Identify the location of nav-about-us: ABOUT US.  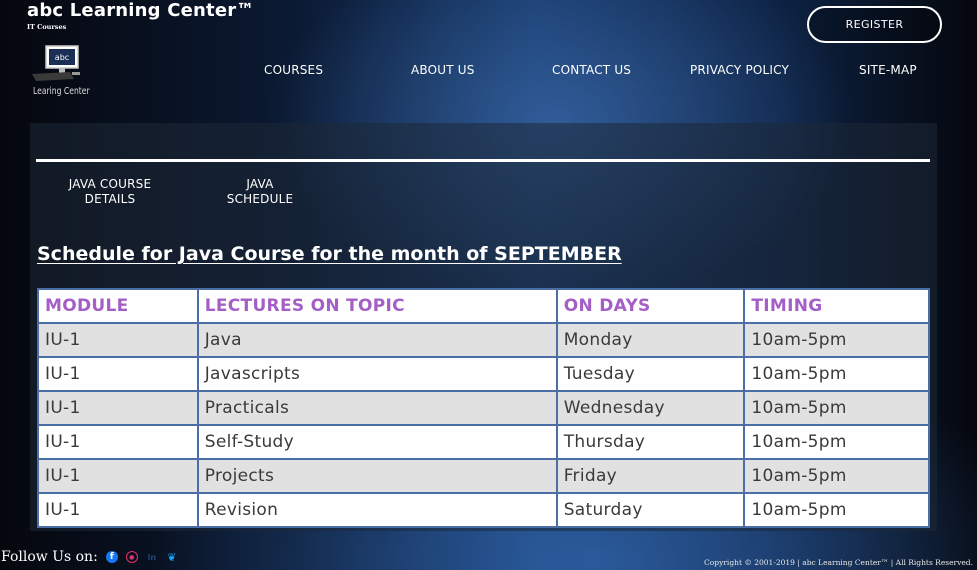
(443, 70).